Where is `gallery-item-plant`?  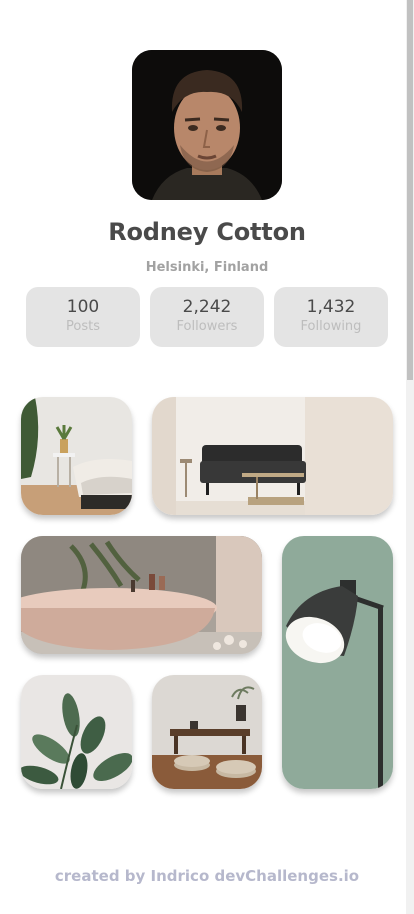 gallery-item-plant is located at coordinates (76, 732).